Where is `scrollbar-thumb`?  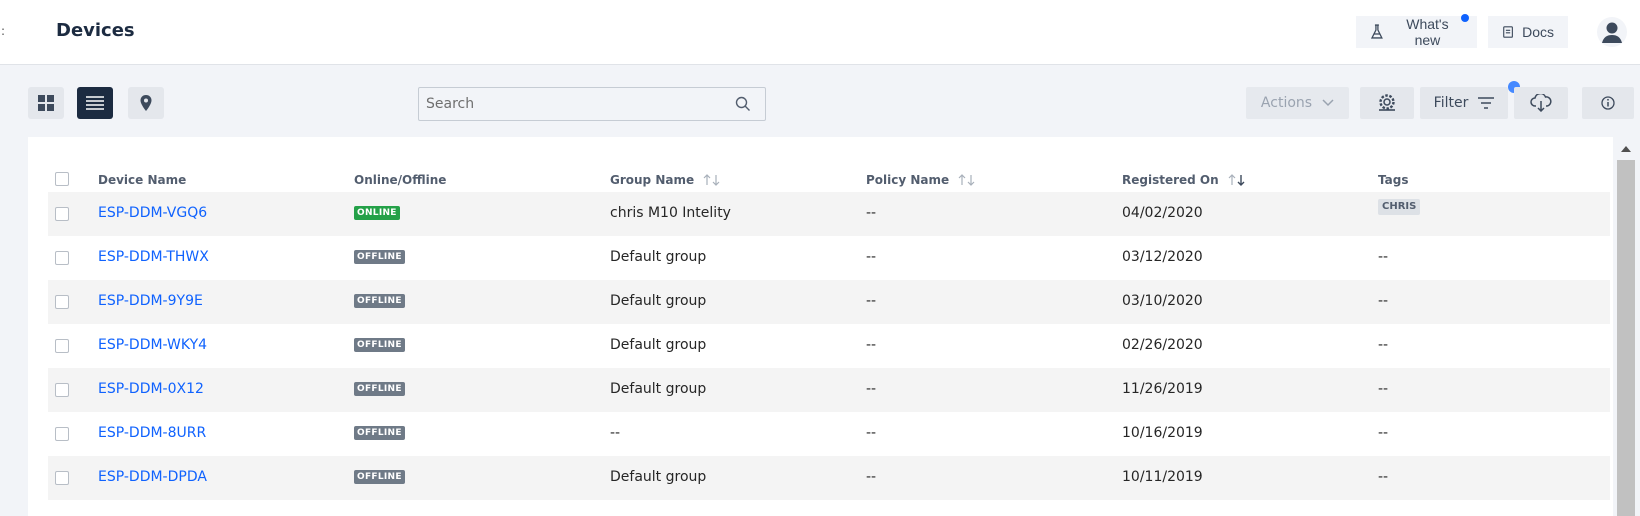 scrollbar-thumb is located at coordinates (1626, 338).